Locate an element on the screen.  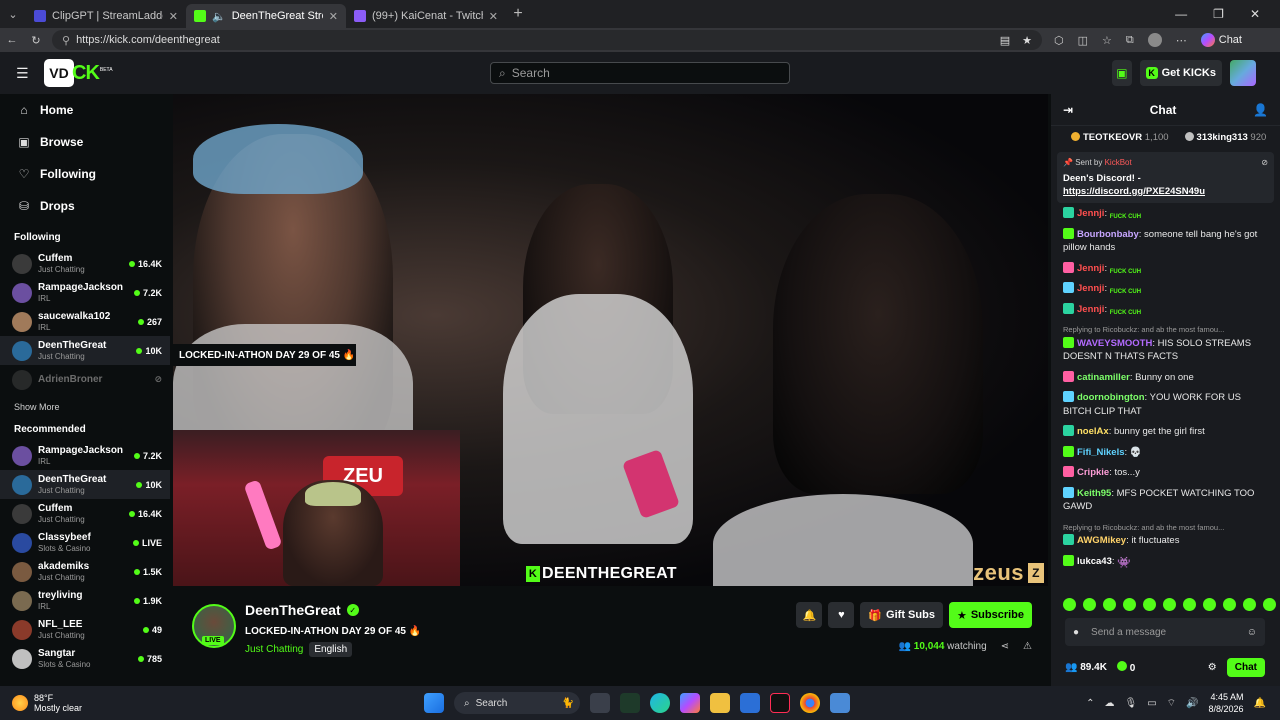
browser-tab-active: 🔈 DeenTheGreat Stream - Watch ✕ is located at coordinates (266, 16).